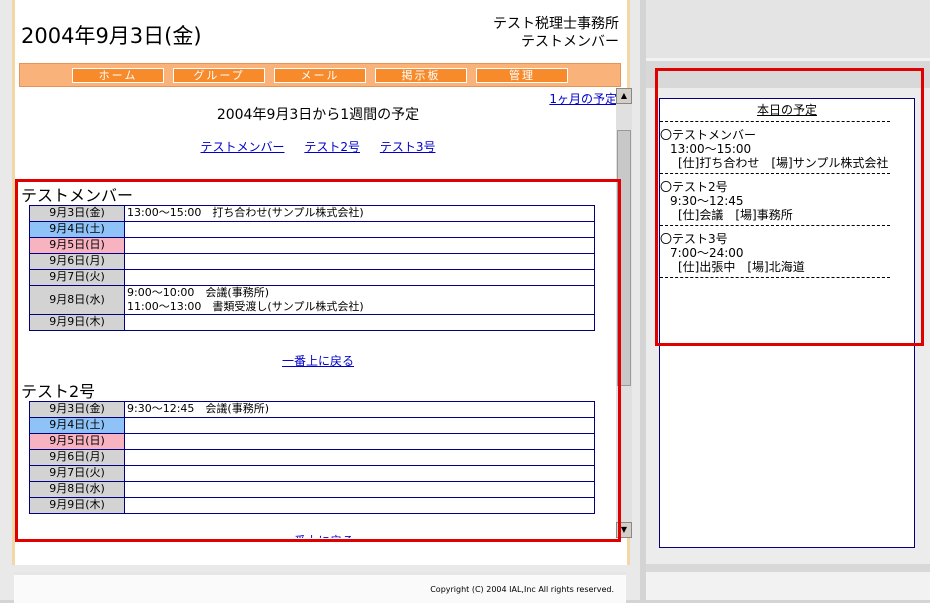 This screenshot has height=603, width=930. I want to click on vertical-scrollbar: ▲ ▼, so click(624, 313).